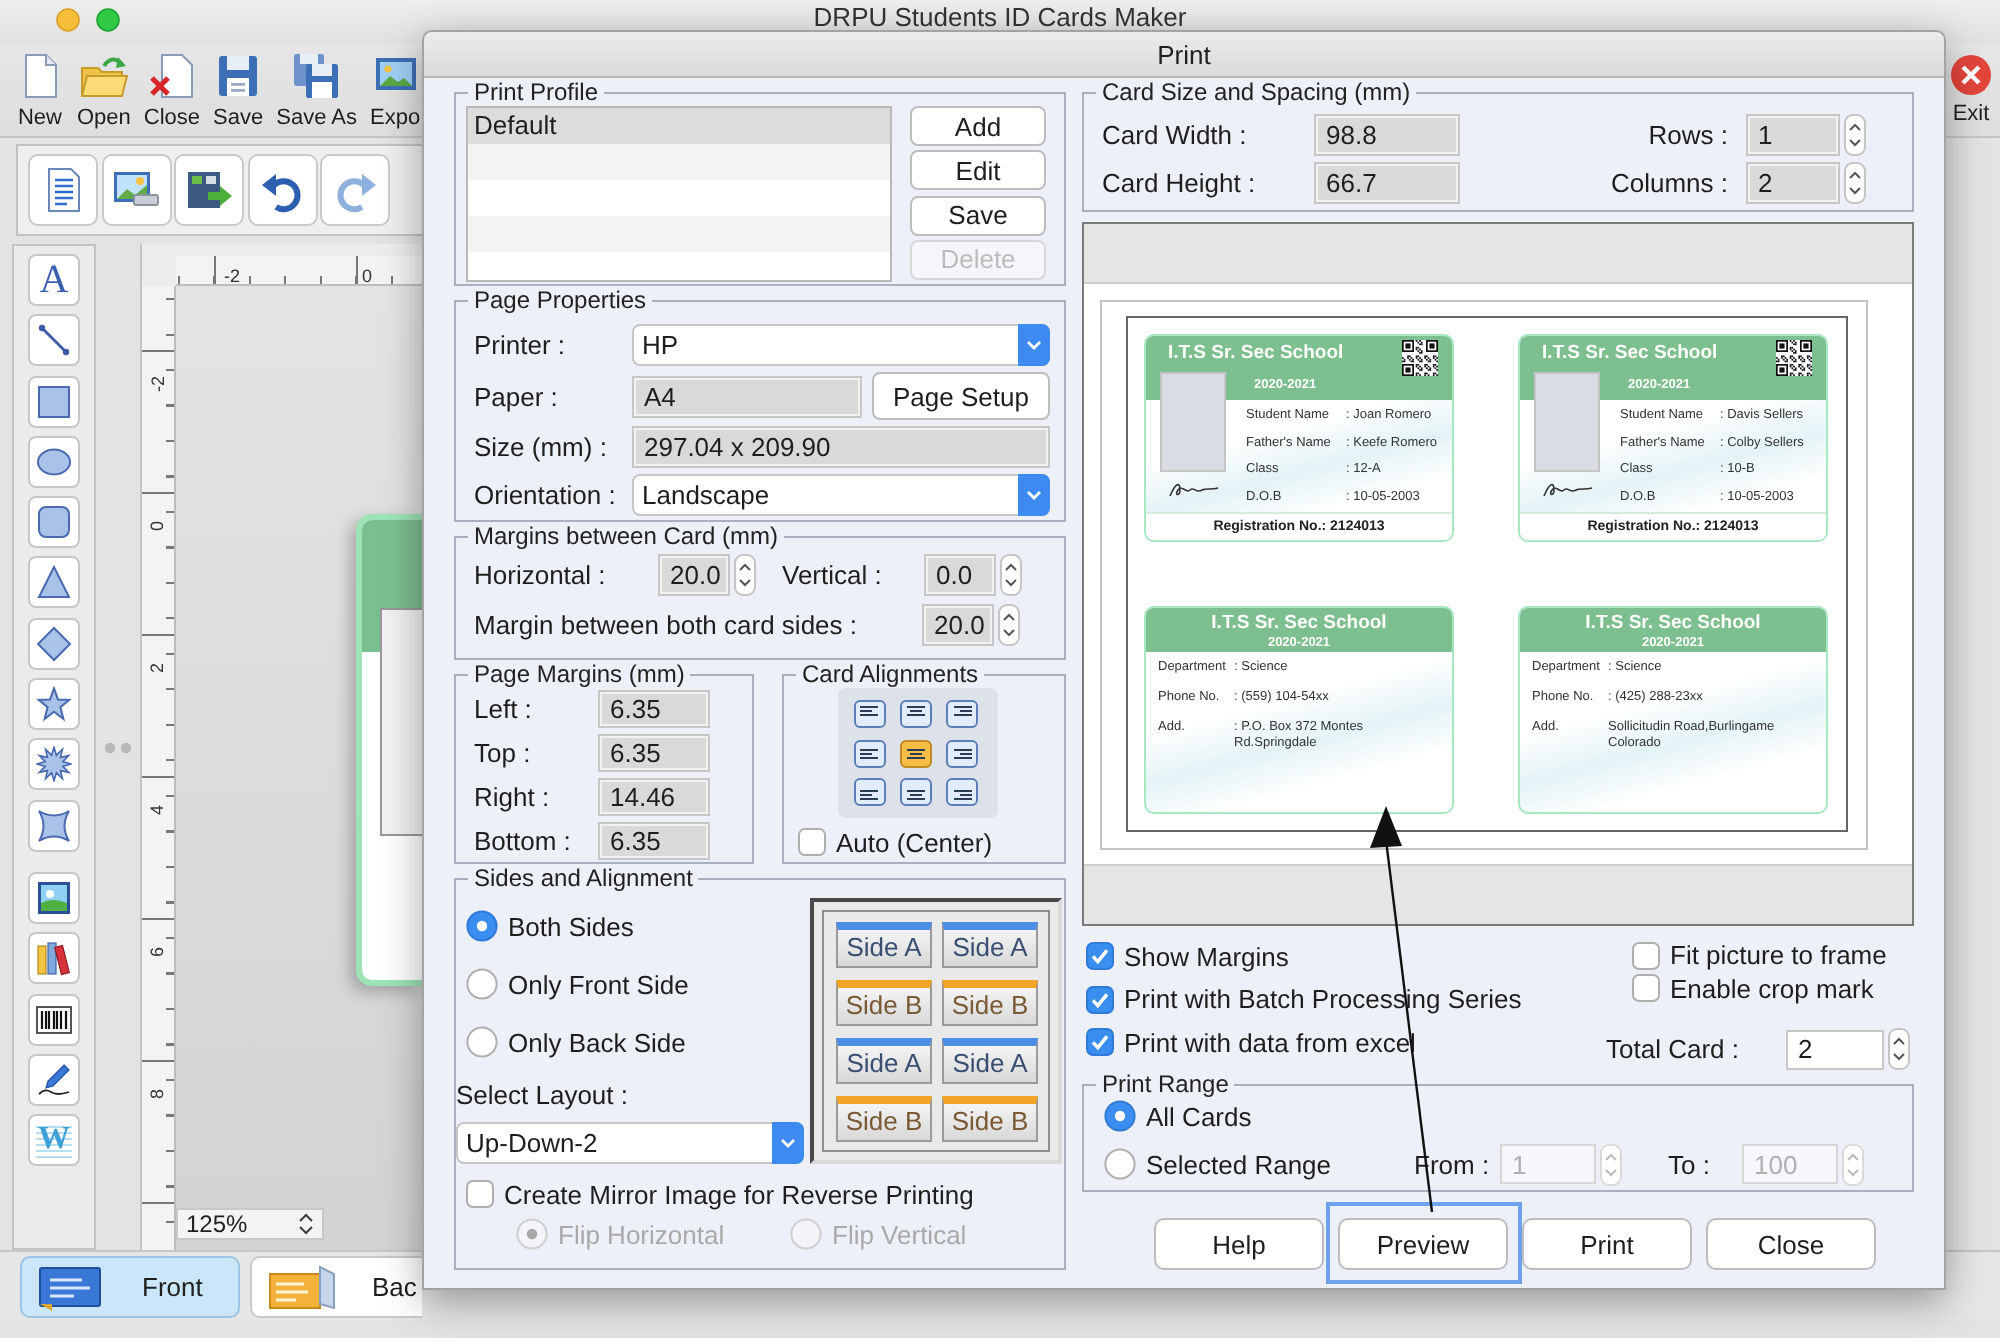 The image size is (2000, 1338). What do you see at coordinates (389, 750) in the screenshot?
I see `id-card-drawing` at bounding box center [389, 750].